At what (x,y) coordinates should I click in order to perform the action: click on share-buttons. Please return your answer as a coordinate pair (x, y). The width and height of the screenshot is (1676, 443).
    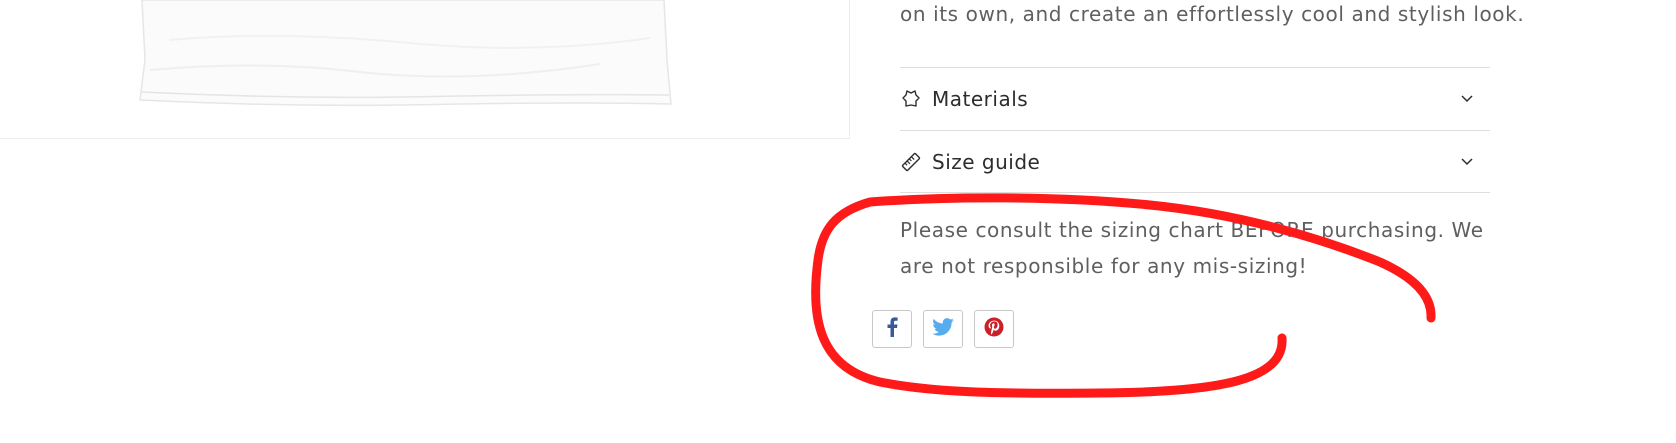
    Looking at the image, I should click on (943, 329).